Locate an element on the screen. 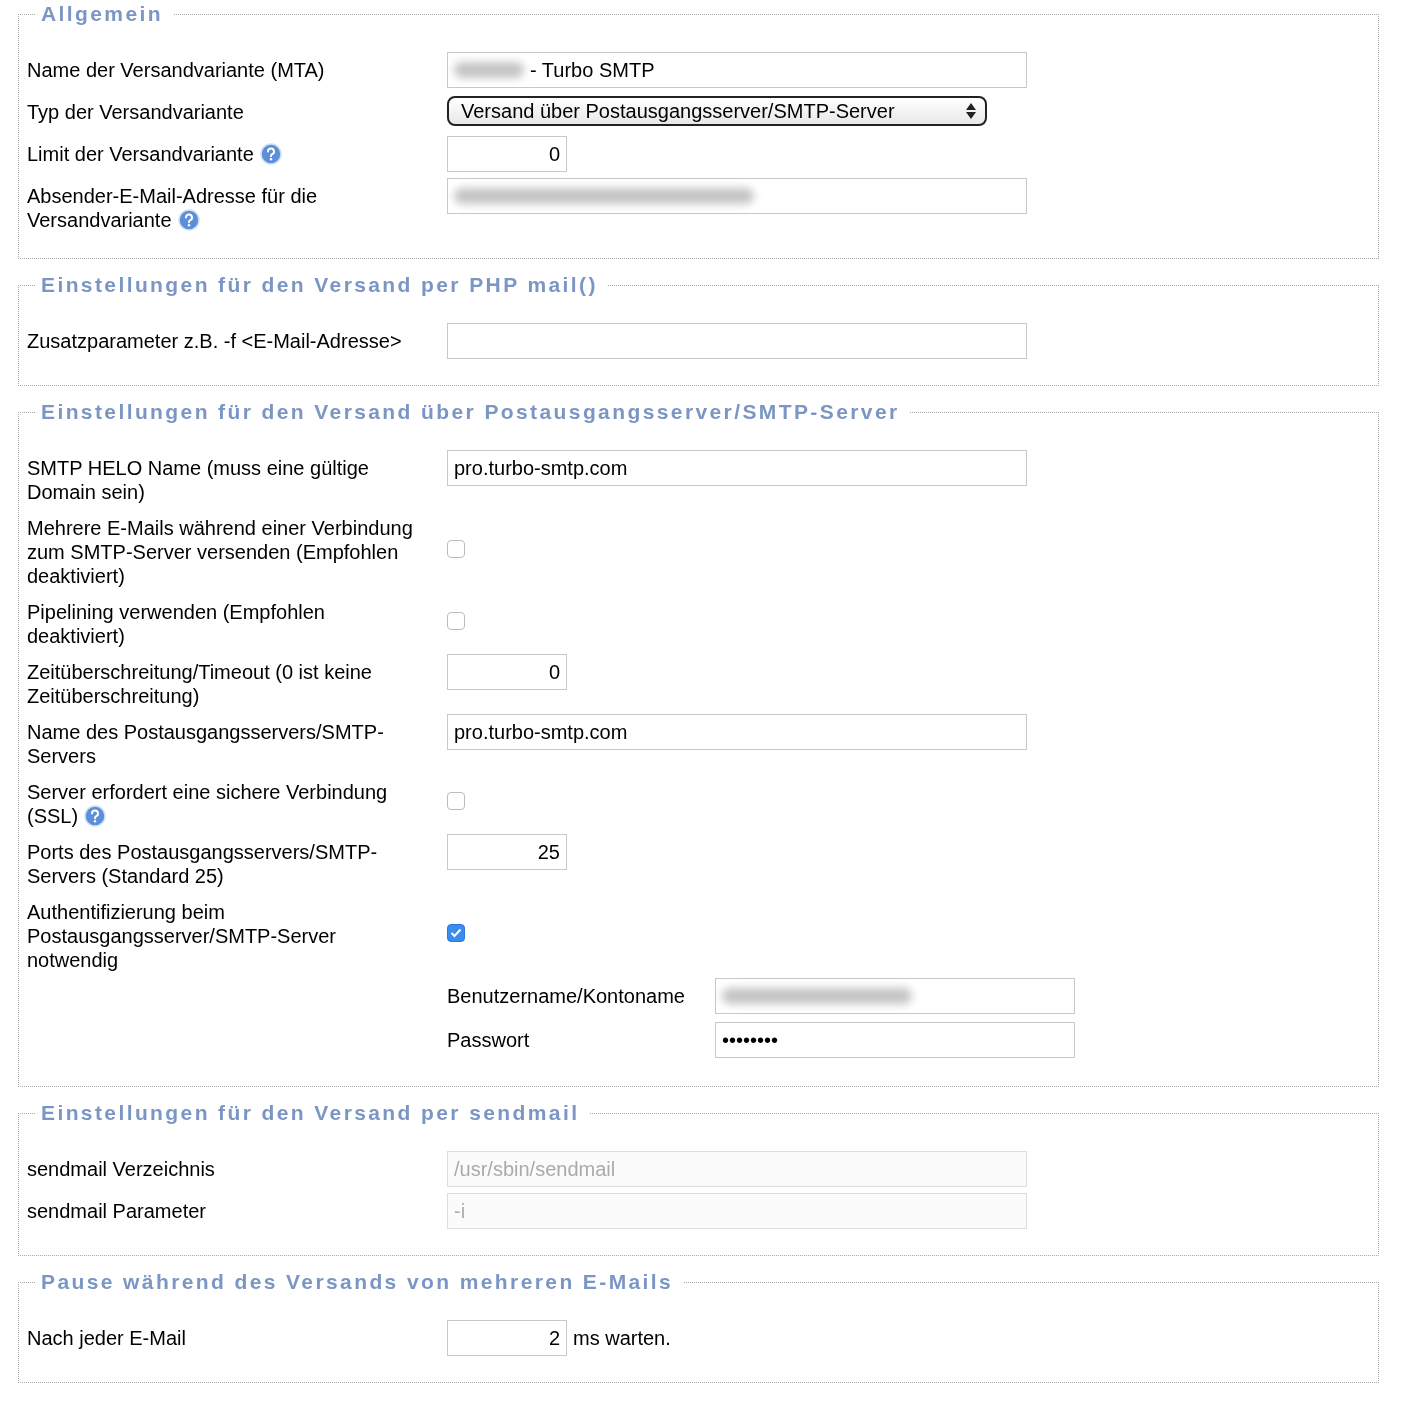 The width and height of the screenshot is (1406, 1426). field-label: SMTP HELO Name (muss eine gültige Domain sein) is located at coordinates (198, 480).